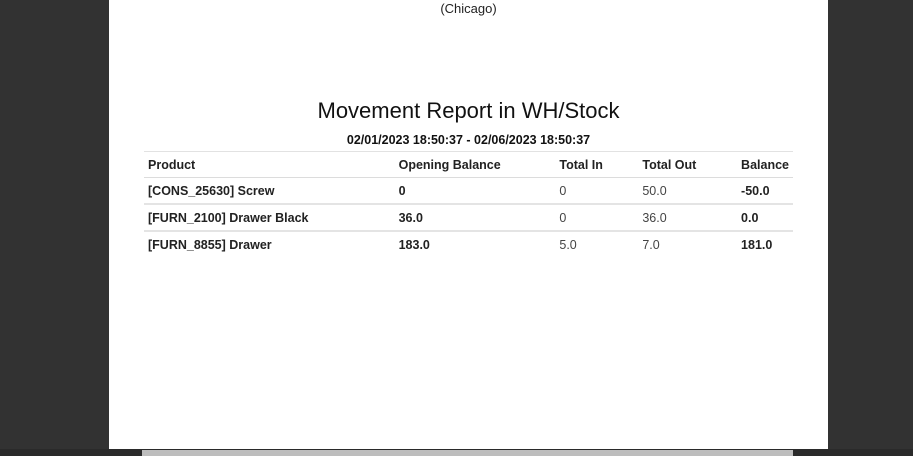  What do you see at coordinates (750, 217) in the screenshot?
I see `cell-balance: 0.0` at bounding box center [750, 217].